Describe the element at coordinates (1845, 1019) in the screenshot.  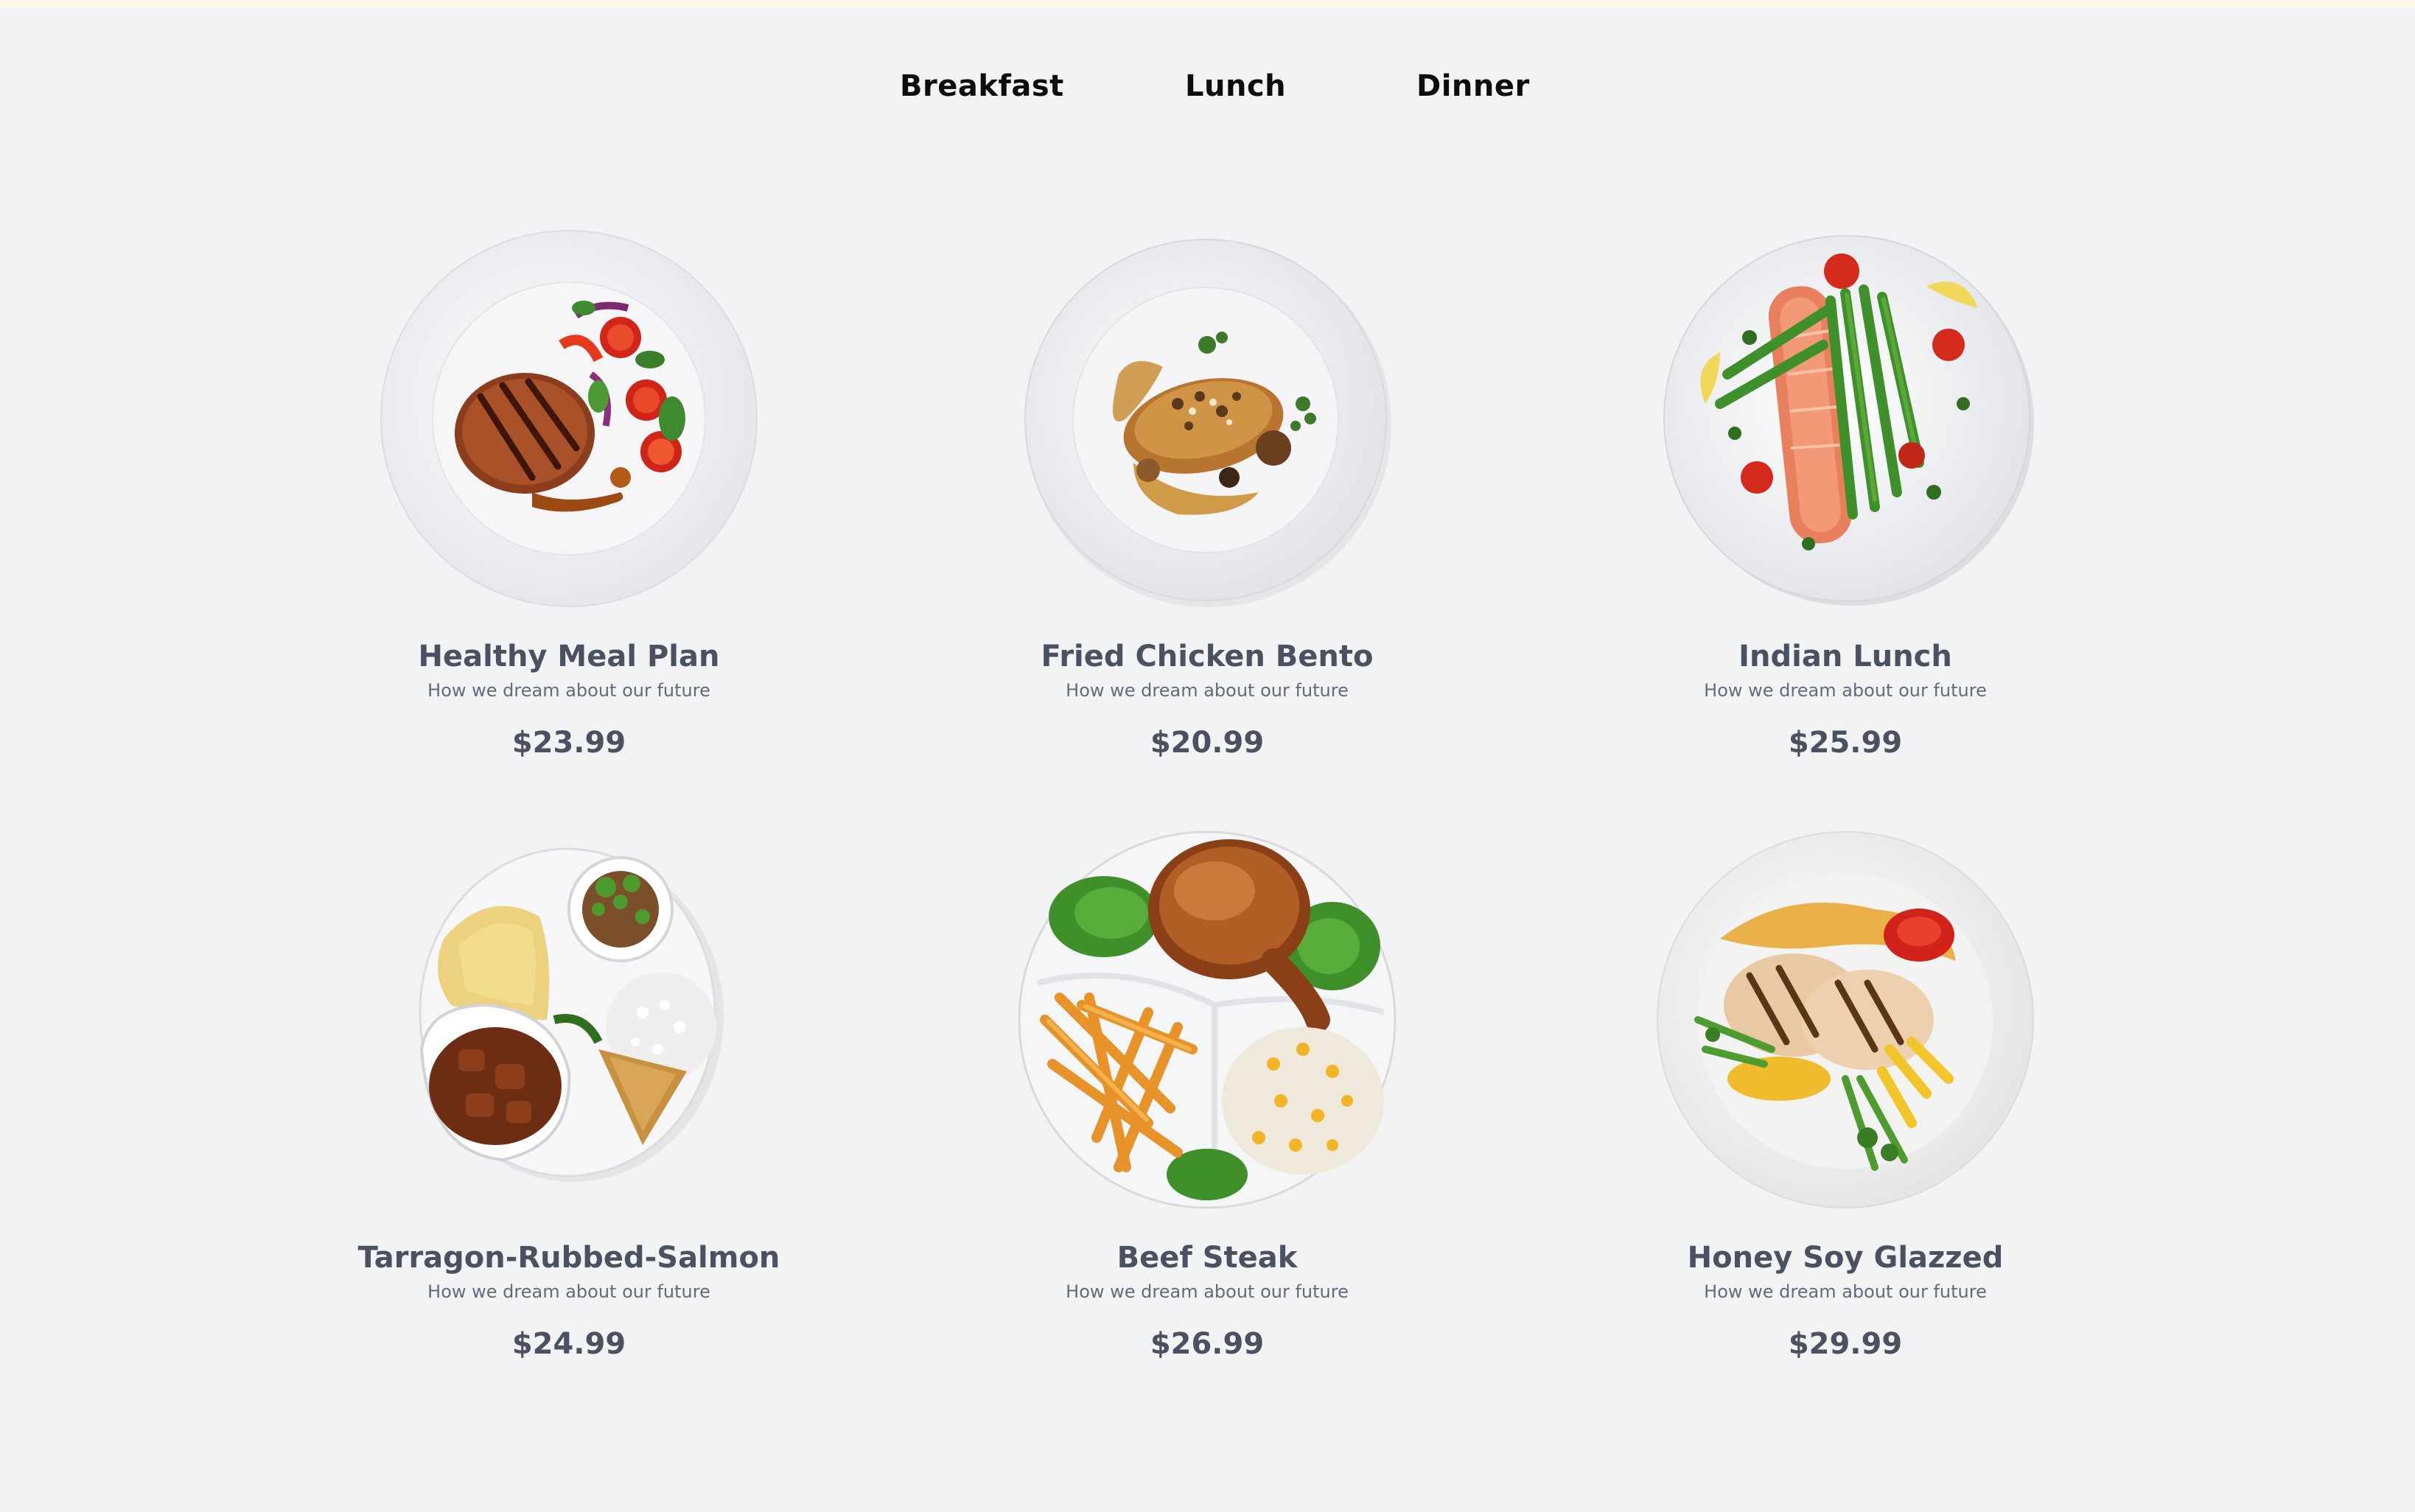
I see `dish-image-grilled-chicken-veg` at that location.